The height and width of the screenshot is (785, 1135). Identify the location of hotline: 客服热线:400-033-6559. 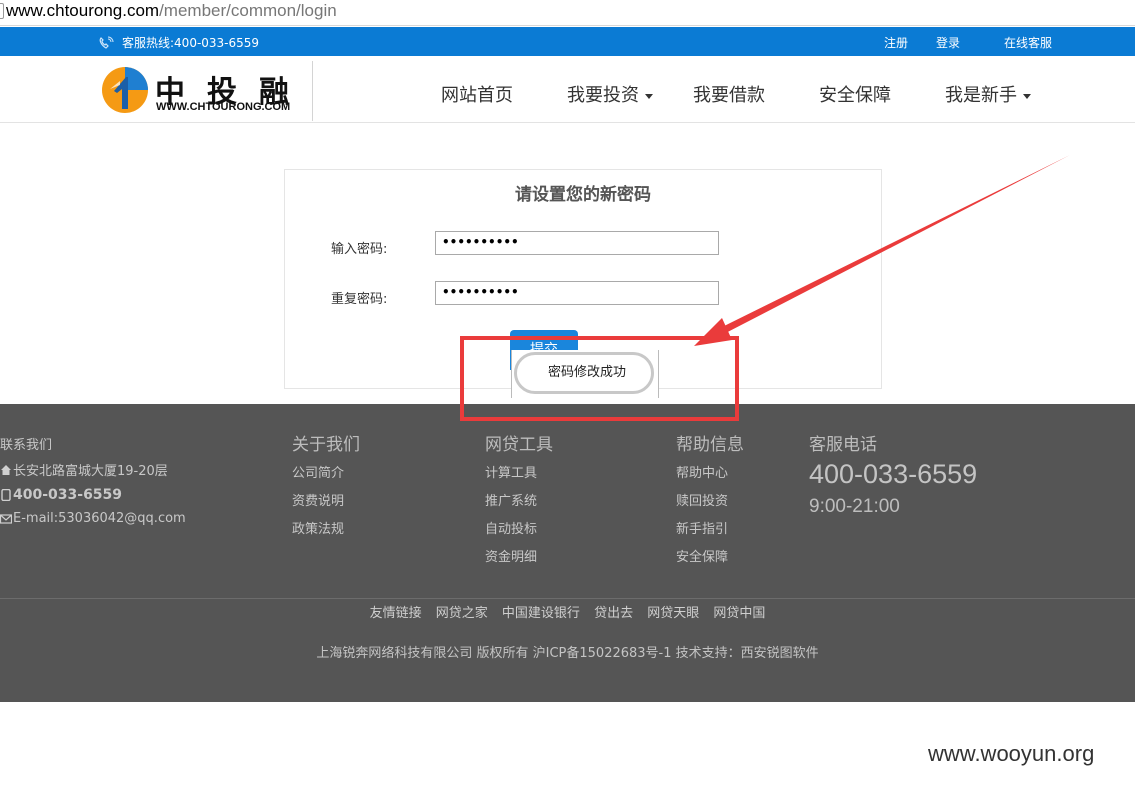
(178, 42).